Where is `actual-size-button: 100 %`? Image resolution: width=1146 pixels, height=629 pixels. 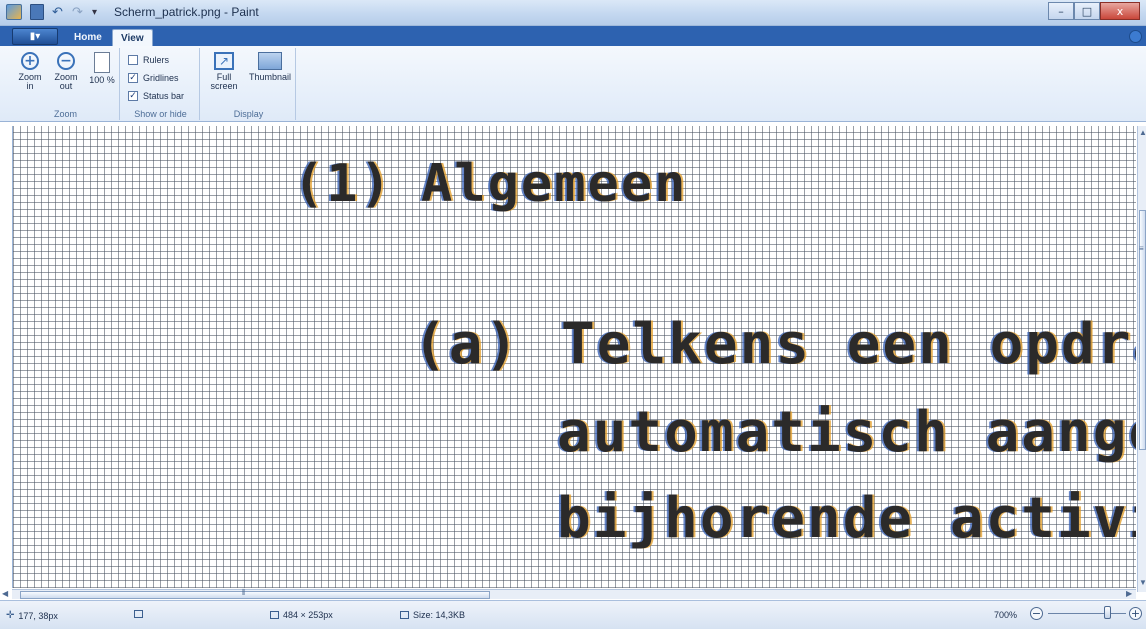
actual-size-button: 100 % is located at coordinates (102, 68).